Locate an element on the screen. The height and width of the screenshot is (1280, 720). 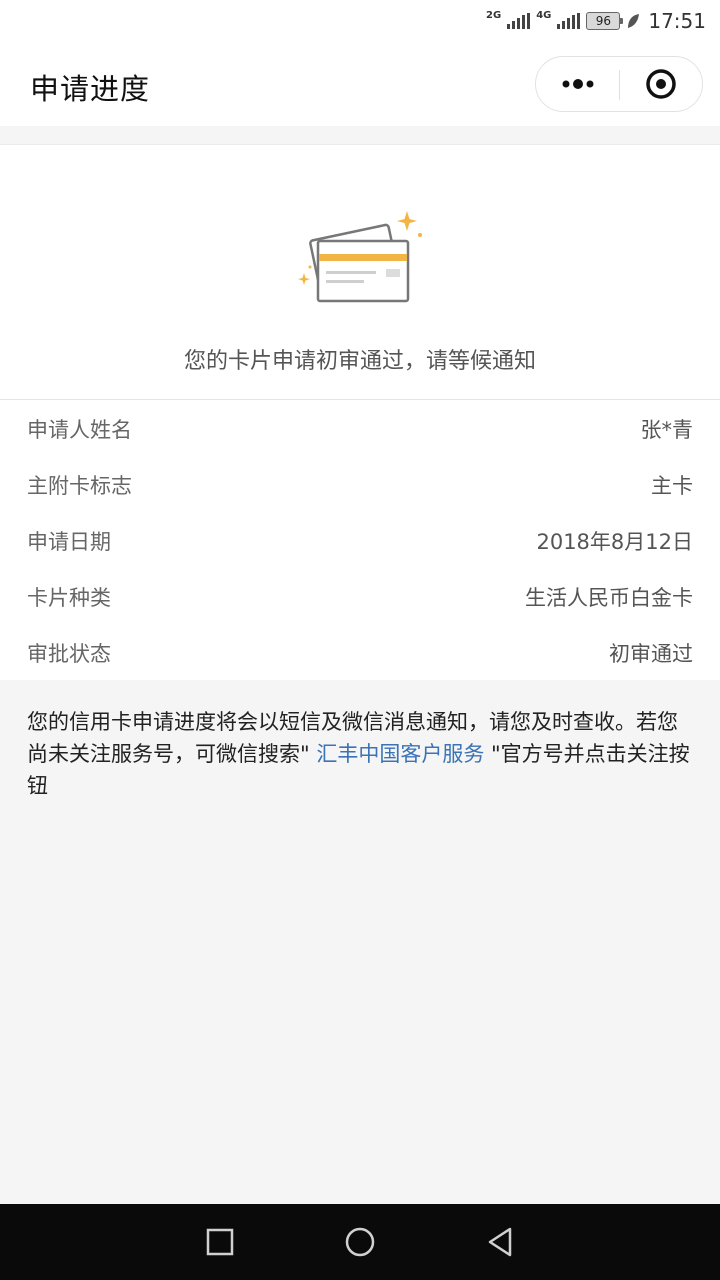
detail-value: 张*青 is located at coordinates (667, 430).